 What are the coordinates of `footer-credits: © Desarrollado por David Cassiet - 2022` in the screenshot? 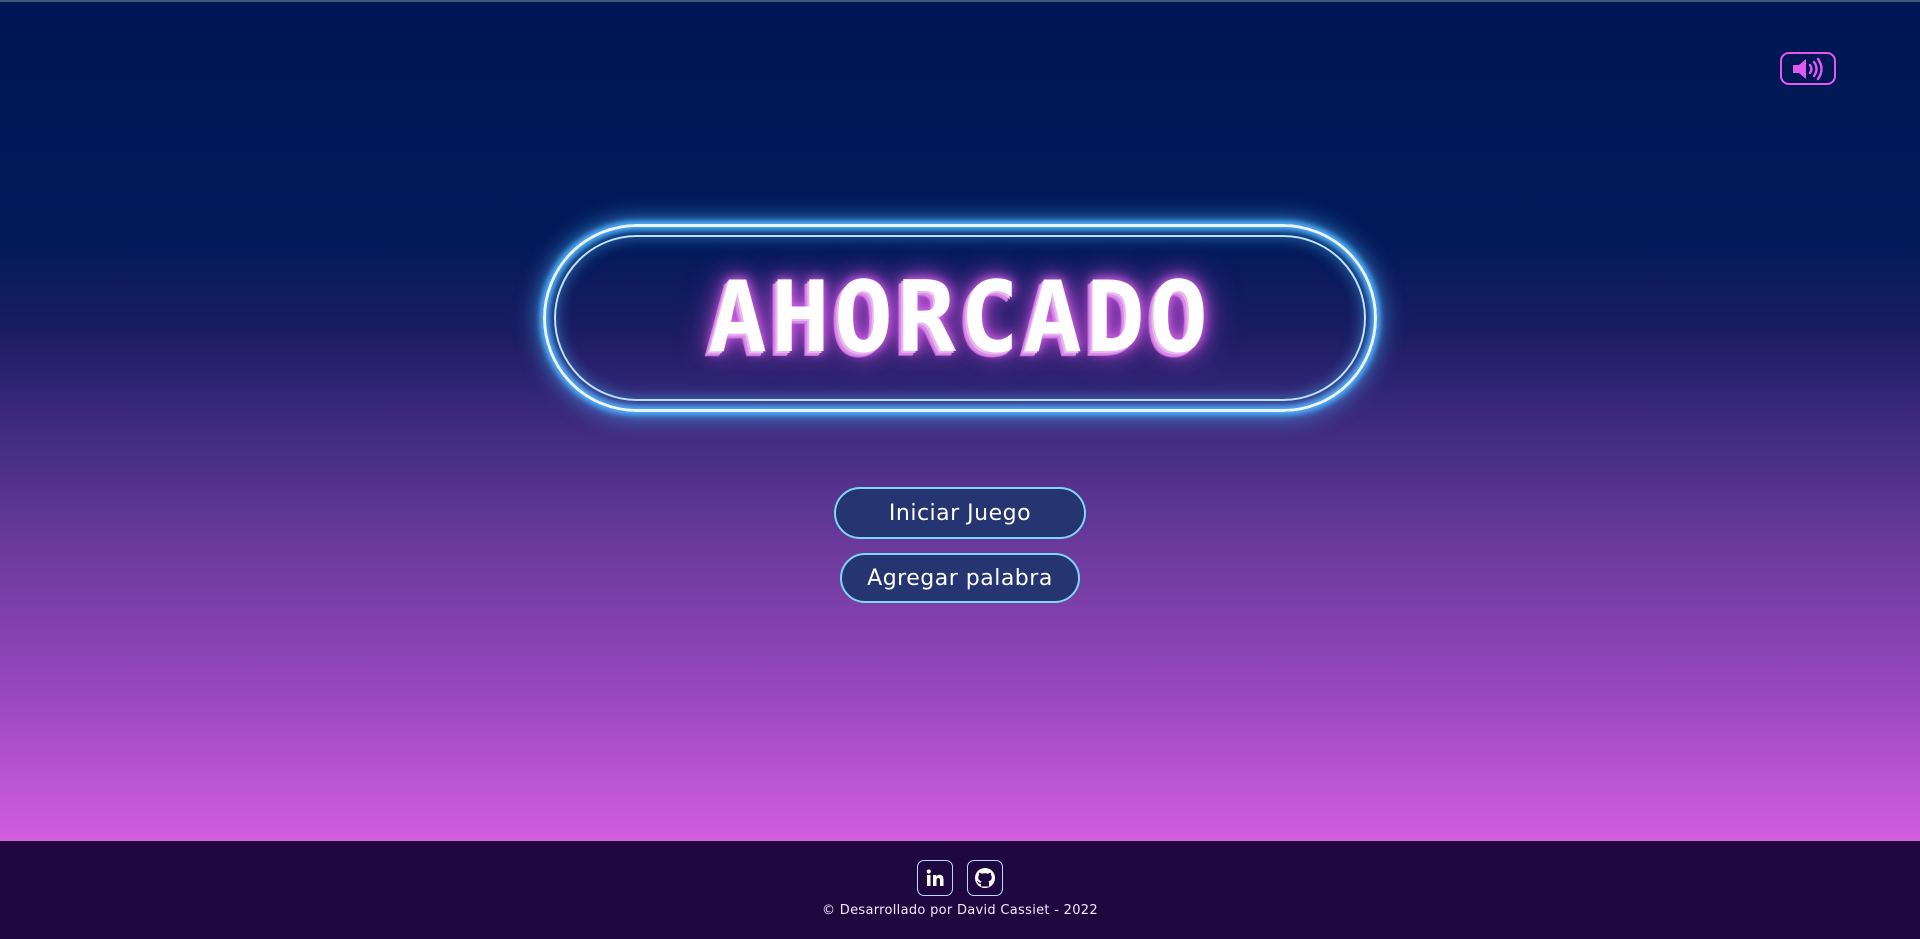 It's located at (960, 910).